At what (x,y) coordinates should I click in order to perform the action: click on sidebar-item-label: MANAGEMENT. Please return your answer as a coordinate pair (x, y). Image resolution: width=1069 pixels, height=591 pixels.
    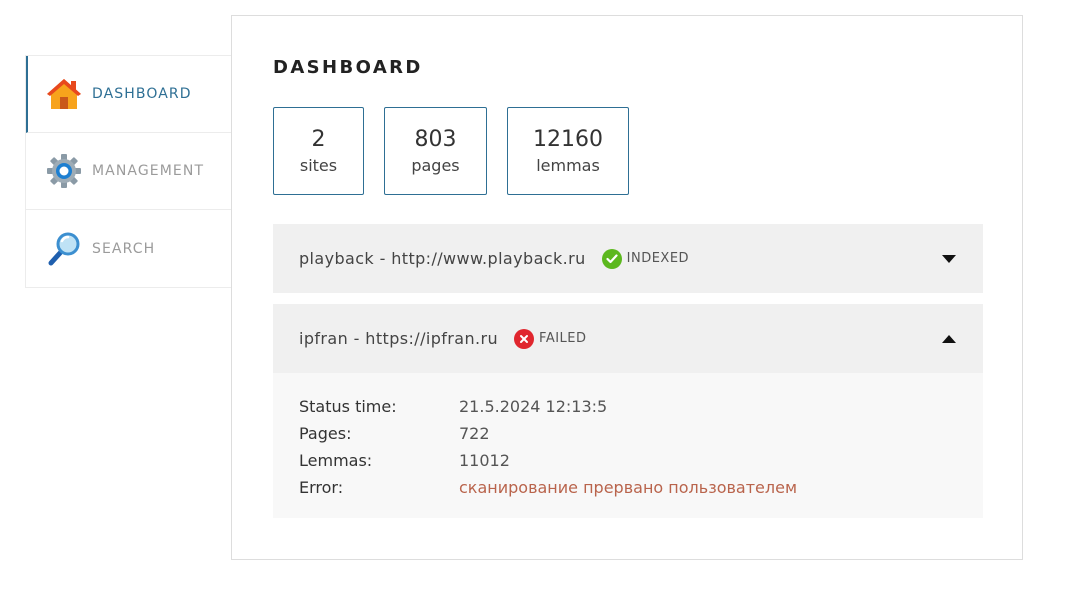
    Looking at the image, I should click on (148, 171).